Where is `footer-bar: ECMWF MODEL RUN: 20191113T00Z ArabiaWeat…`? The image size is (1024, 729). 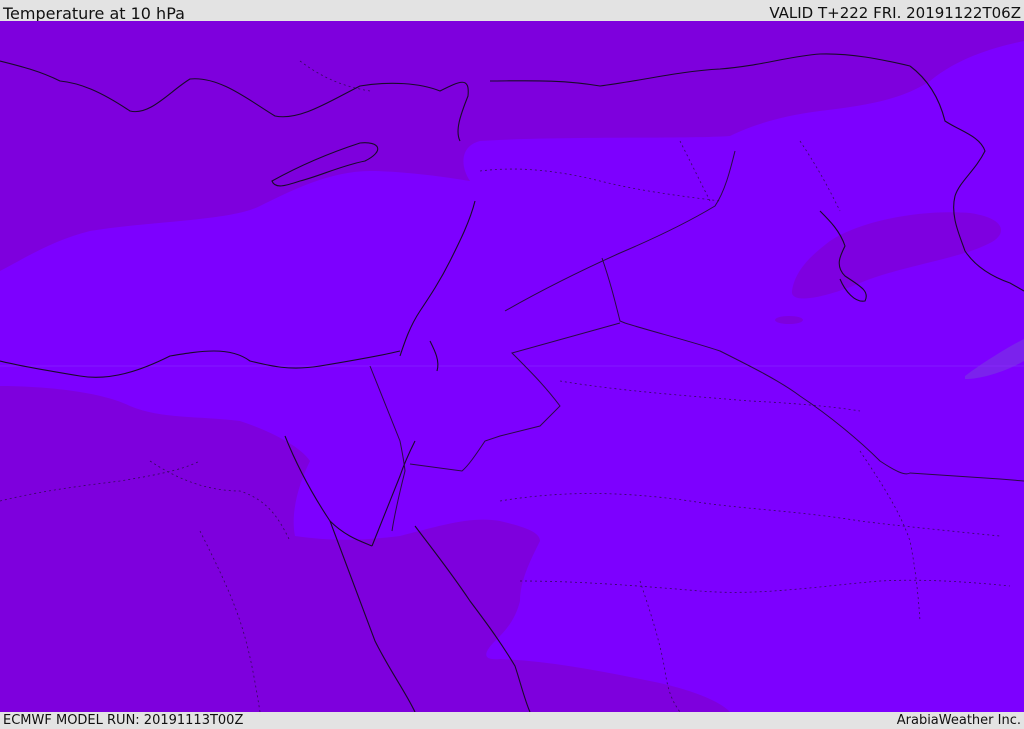 footer-bar: ECMWF MODEL RUN: 20191113T00Z ArabiaWeat… is located at coordinates (512, 720).